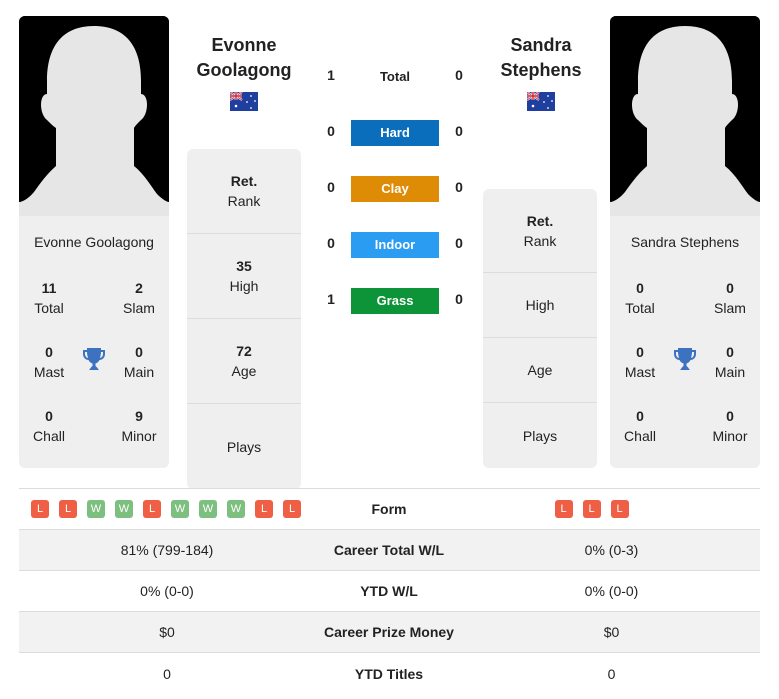 Image resolution: width=779 pixels, height=699 pixels. What do you see at coordinates (244, 191) in the screenshot?
I see `player1-rank: Ret. Rank` at bounding box center [244, 191].